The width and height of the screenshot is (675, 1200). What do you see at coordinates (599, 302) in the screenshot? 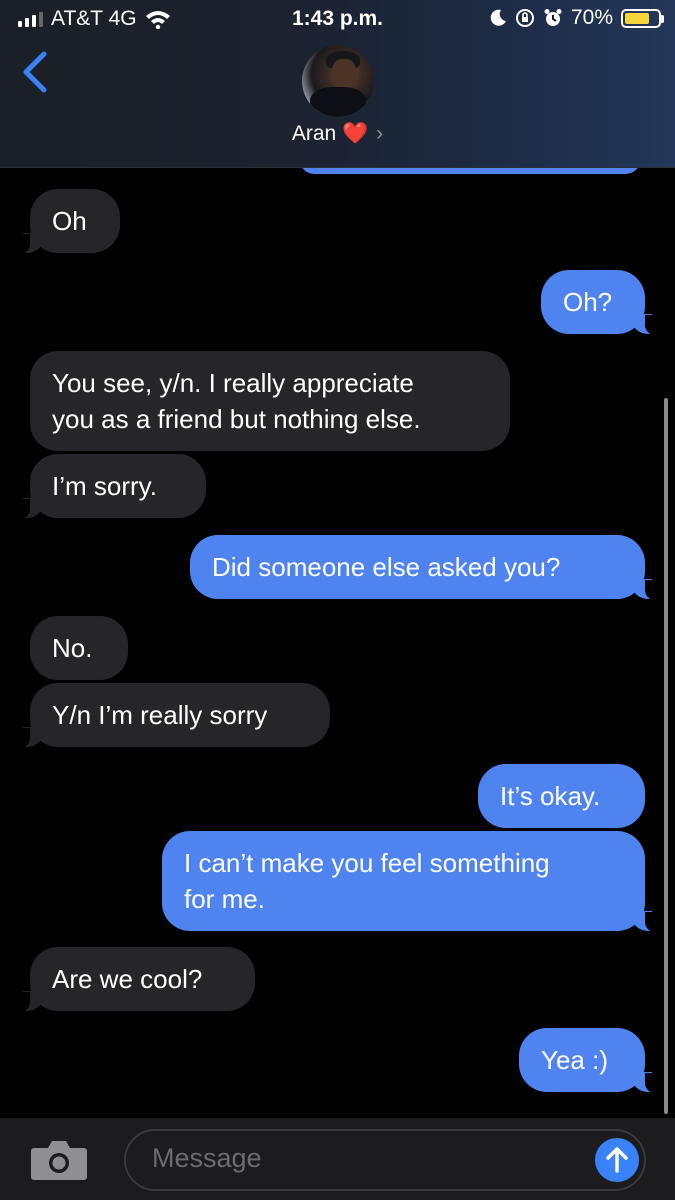
I see `message-bubble-outgoing: Oh?` at bounding box center [599, 302].